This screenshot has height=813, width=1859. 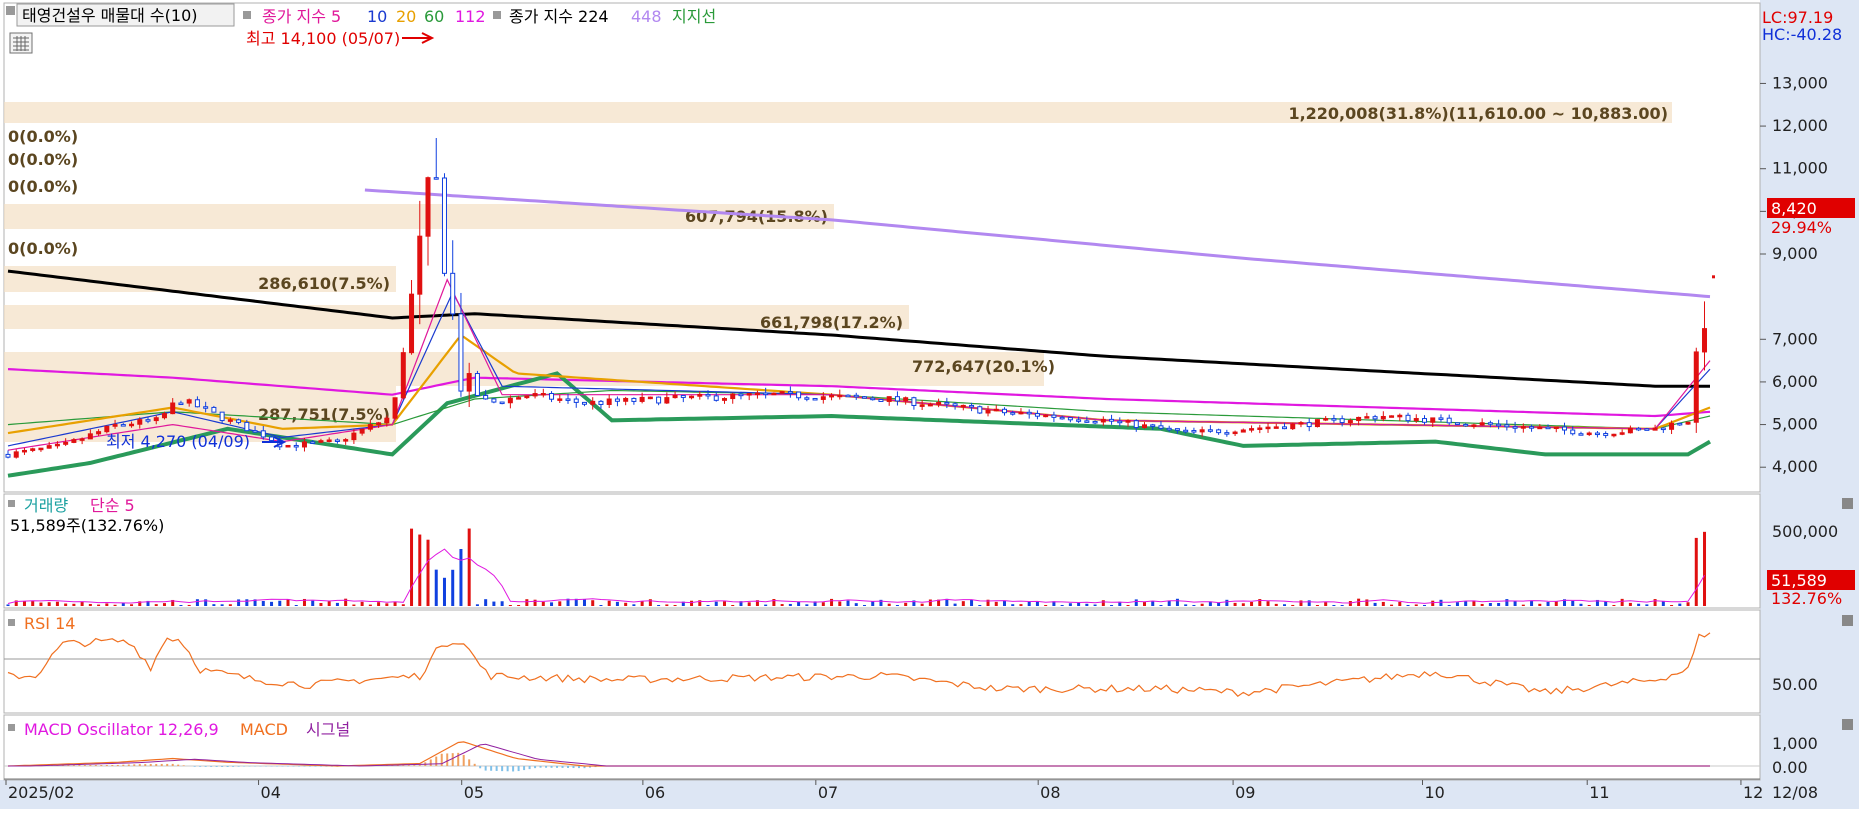 I want to click on vp-label-1: 0(0.0%), so click(x=43, y=136).